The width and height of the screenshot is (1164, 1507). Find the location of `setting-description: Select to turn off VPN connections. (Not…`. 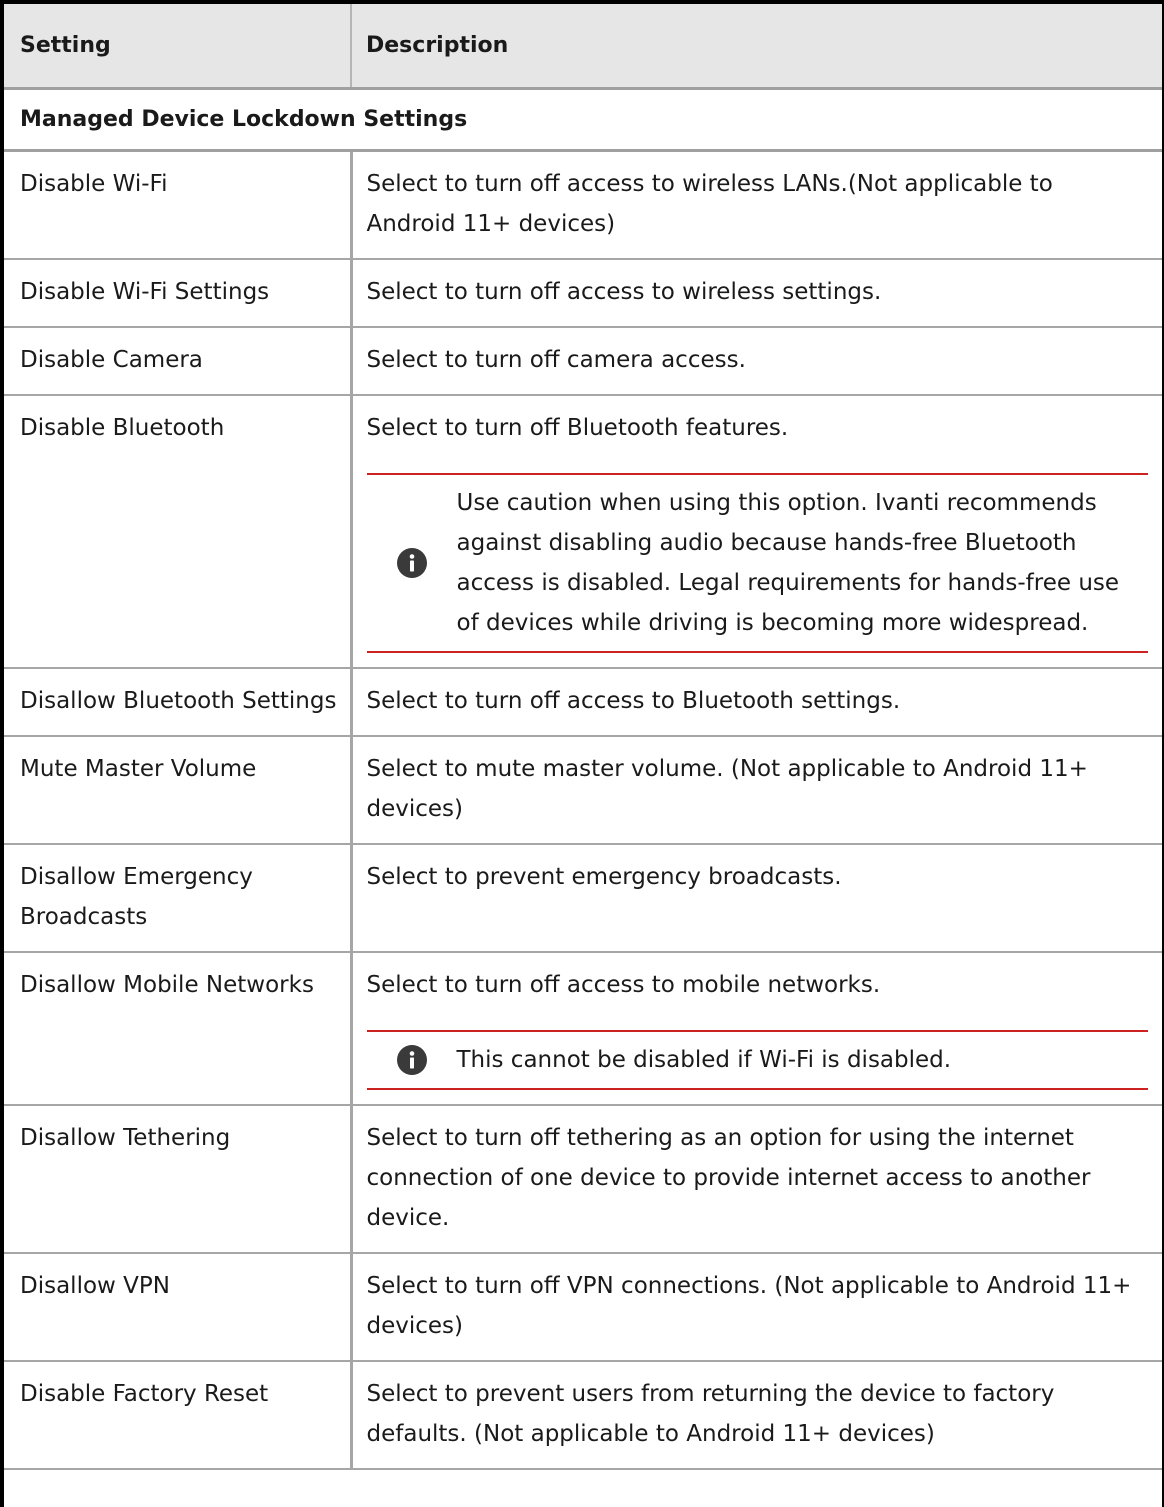

setting-description: Select to turn off VPN connections. (Not… is located at coordinates (756, 1307).